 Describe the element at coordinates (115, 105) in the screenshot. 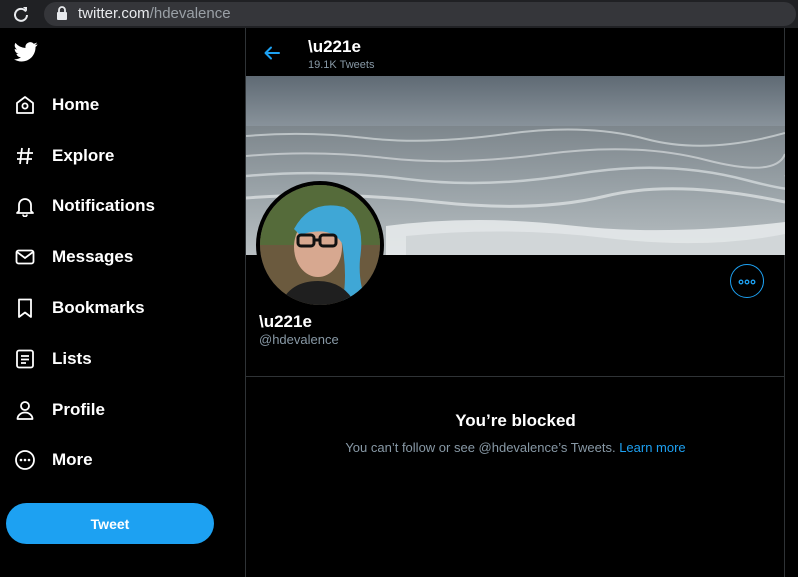

I see `nav-item-home: Home` at that location.